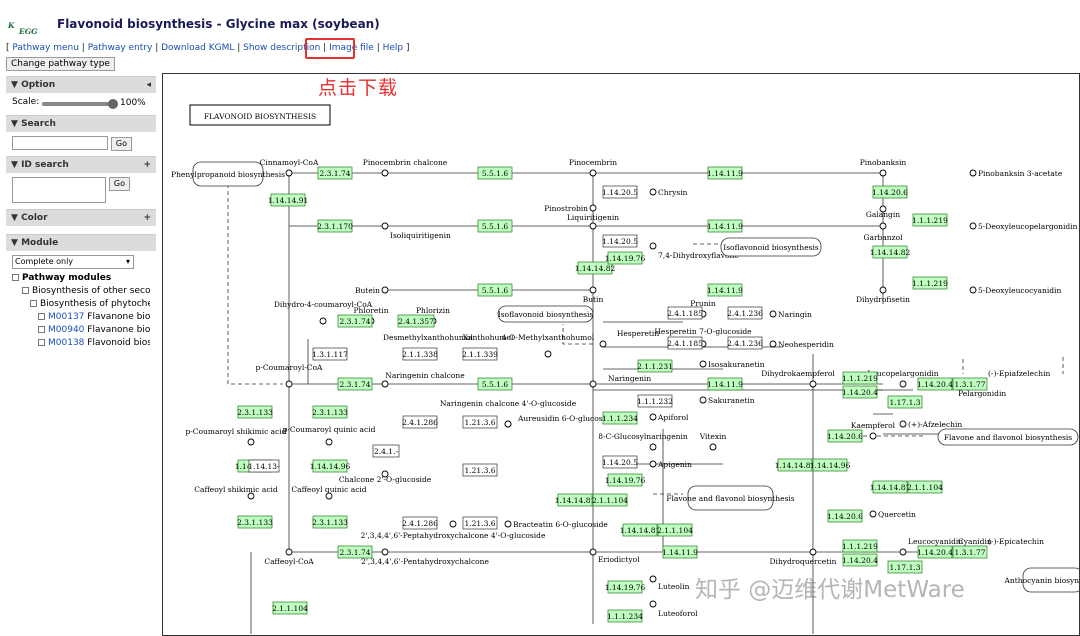  Describe the element at coordinates (830, 465) in the screenshot. I see `enzyme-box: 1.14.14.96` at that location.